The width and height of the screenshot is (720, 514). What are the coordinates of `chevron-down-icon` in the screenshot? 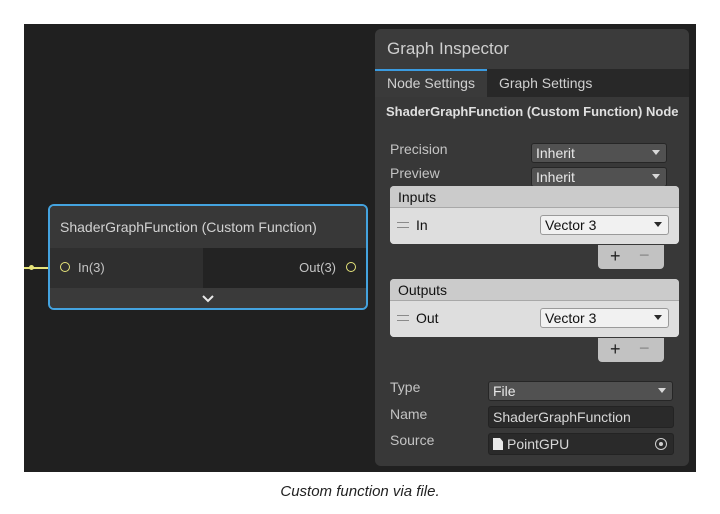 It's located at (208, 298).